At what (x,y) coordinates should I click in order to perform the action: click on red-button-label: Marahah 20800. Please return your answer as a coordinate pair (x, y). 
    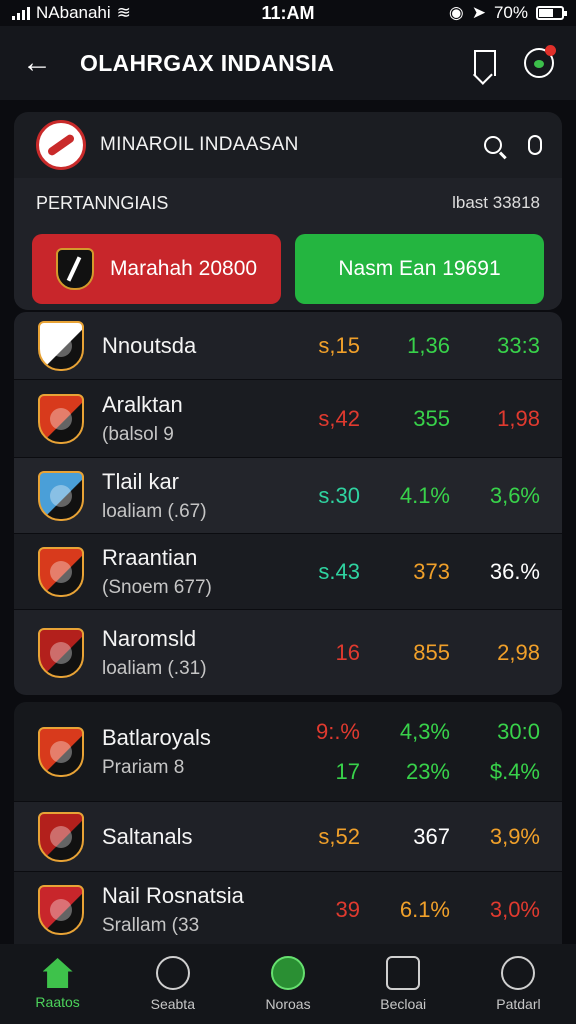
    Looking at the image, I should click on (183, 268).